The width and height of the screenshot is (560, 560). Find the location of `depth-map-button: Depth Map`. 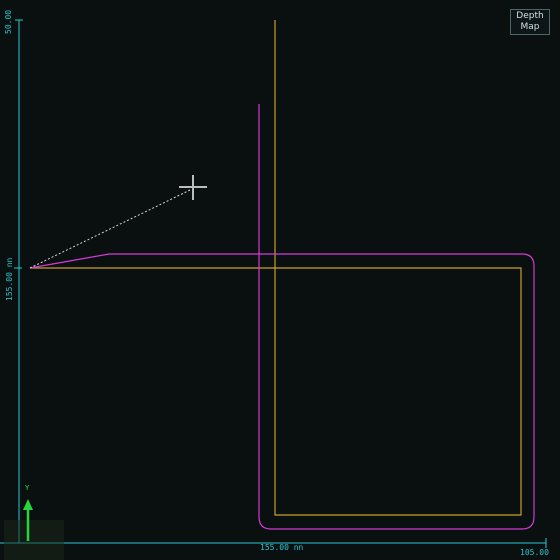

depth-map-button: Depth Map is located at coordinates (530, 22).